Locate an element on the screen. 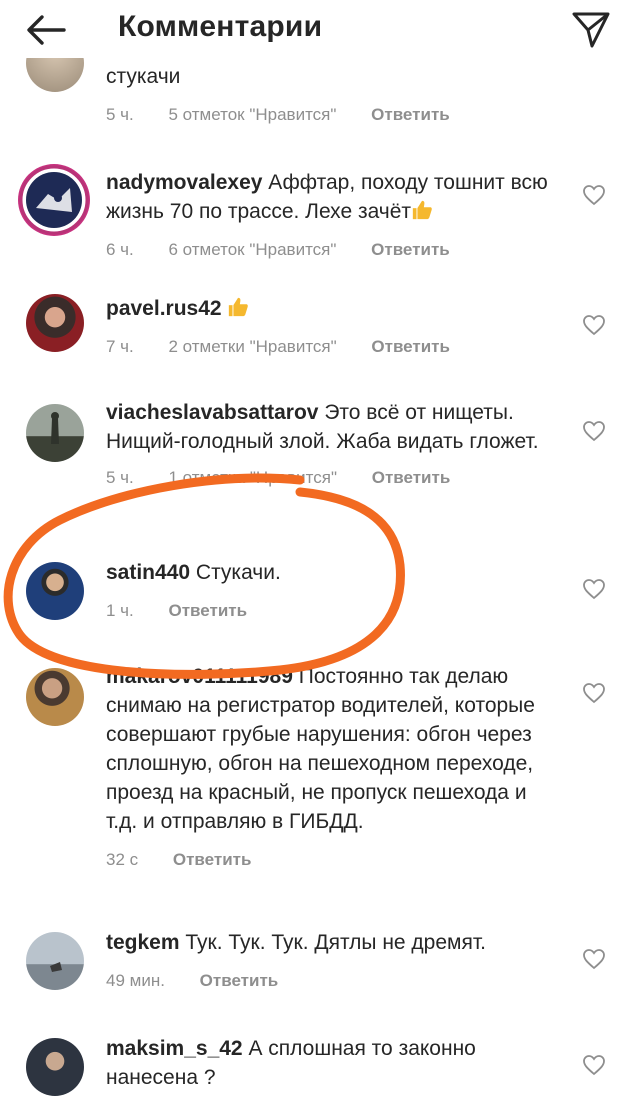 The width and height of the screenshot is (640, 1096). comment-meta: 32 с Ответить is located at coordinates (330, 860).